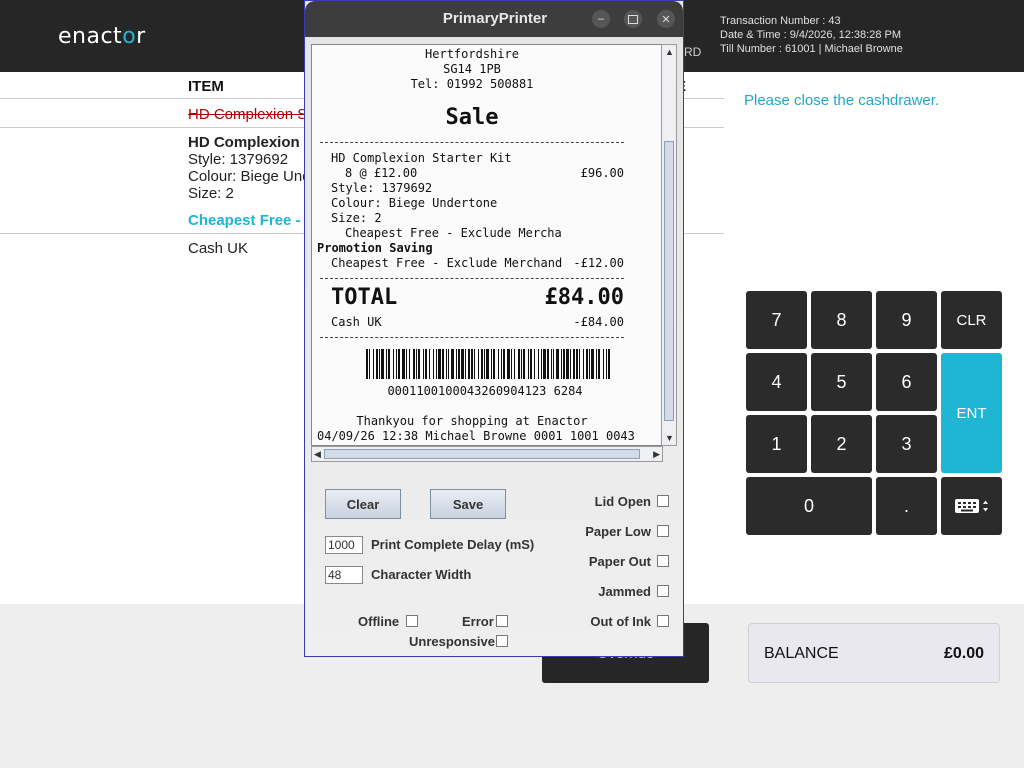  I want to click on maximize-button, so click(633, 19).